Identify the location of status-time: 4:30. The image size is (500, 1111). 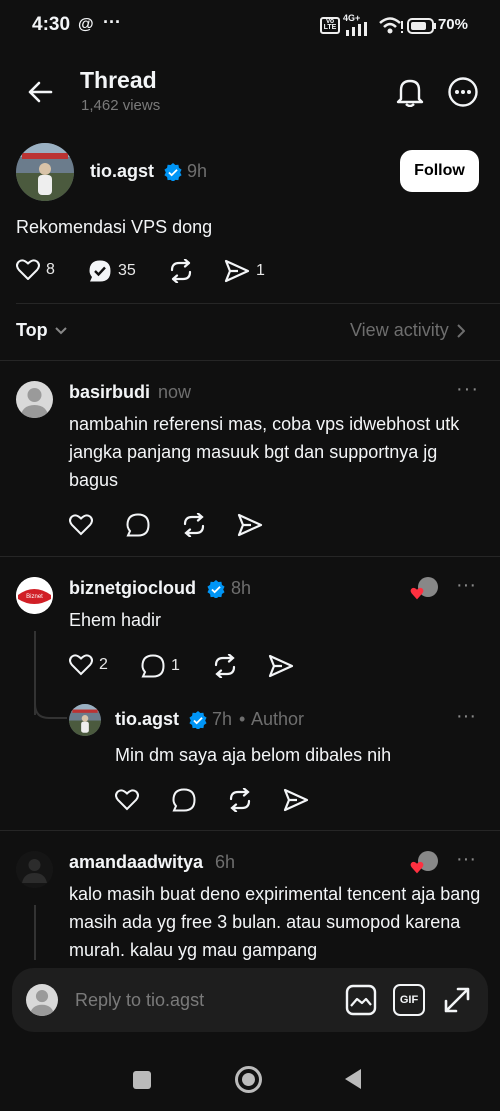
(51, 24).